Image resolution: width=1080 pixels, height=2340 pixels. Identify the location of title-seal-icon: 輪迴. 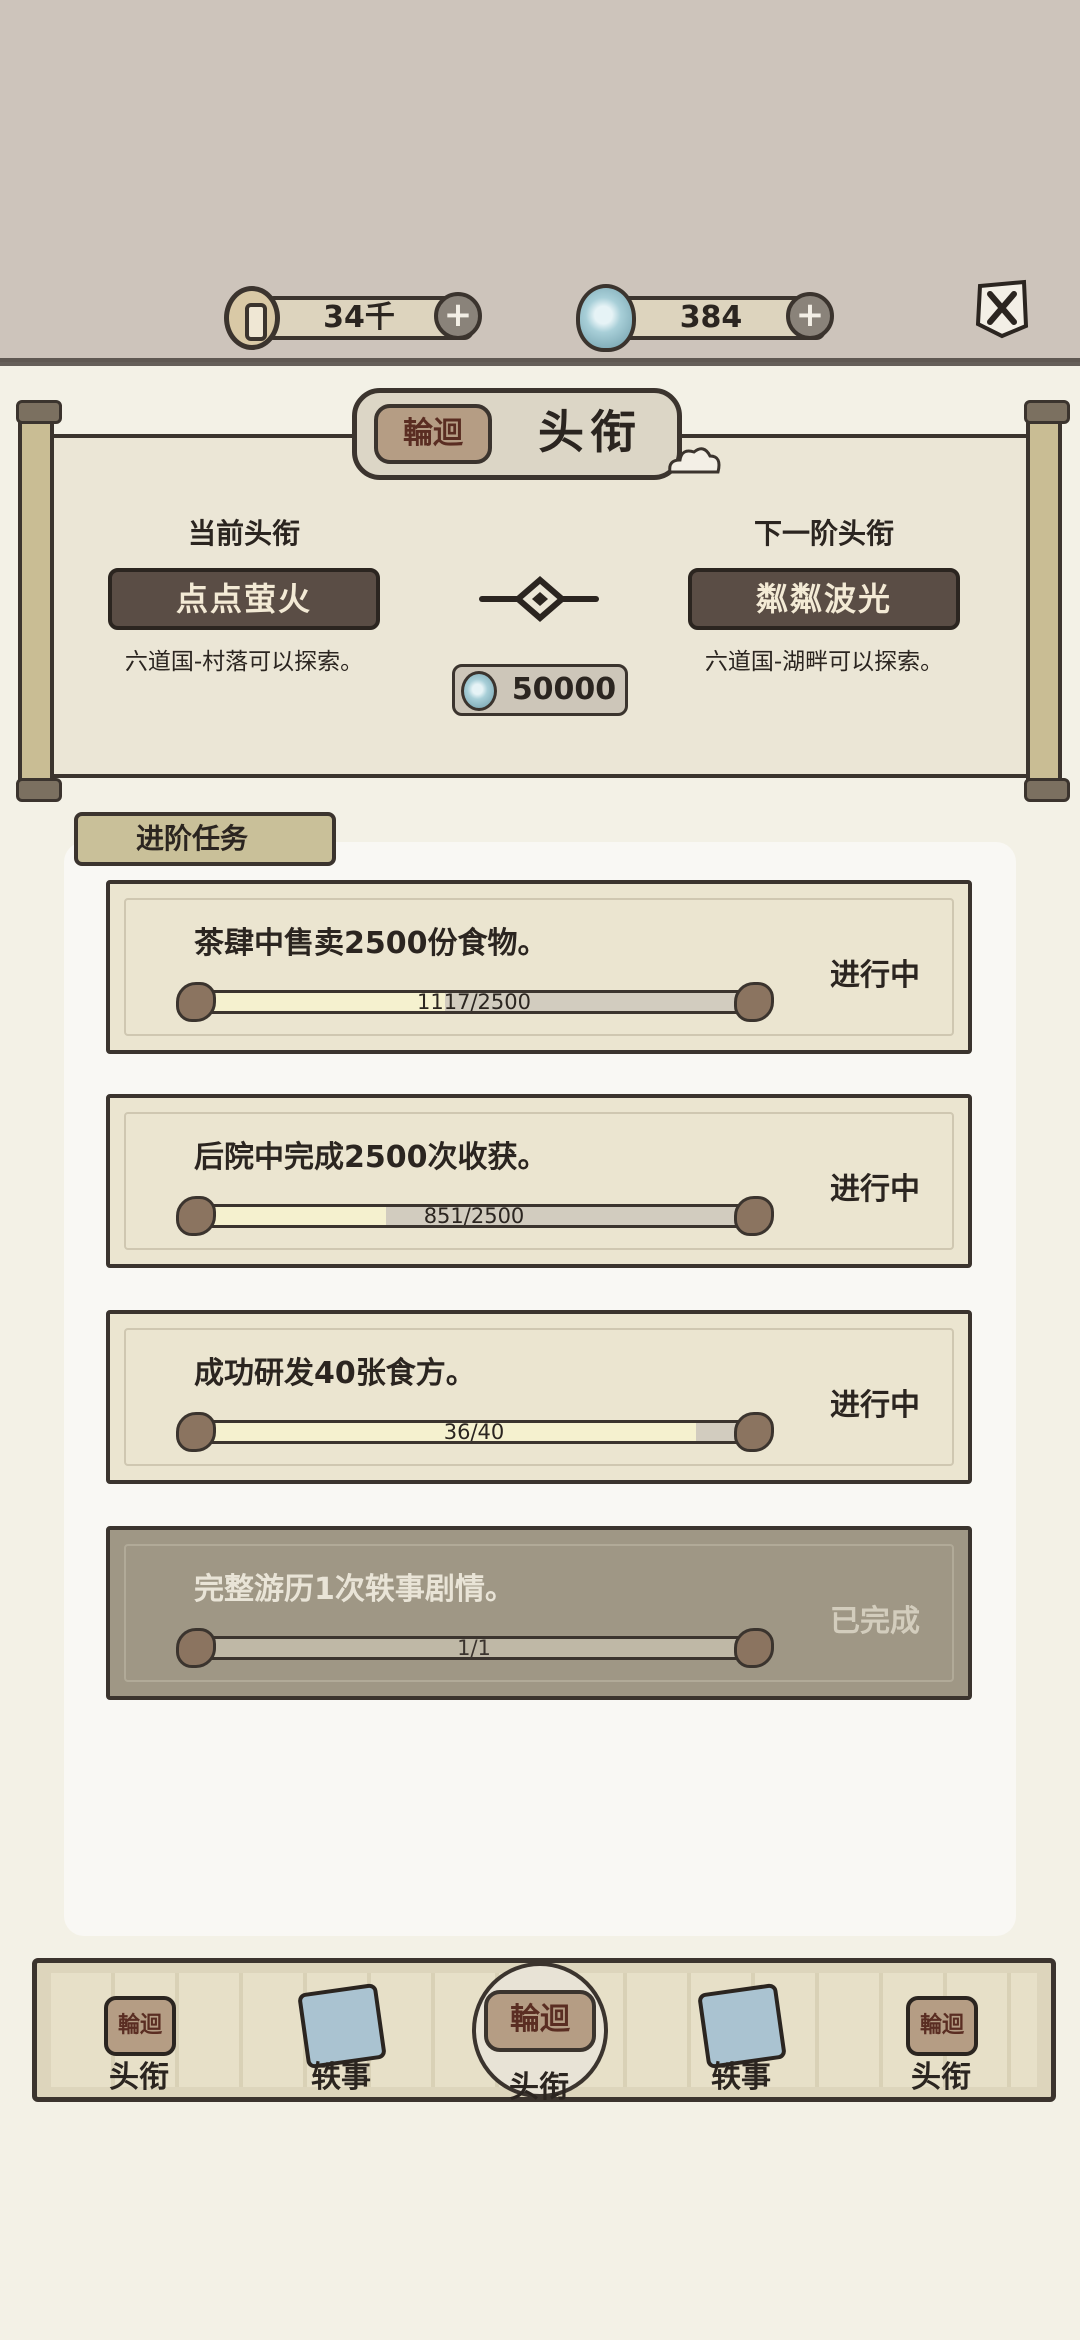
(433, 434).